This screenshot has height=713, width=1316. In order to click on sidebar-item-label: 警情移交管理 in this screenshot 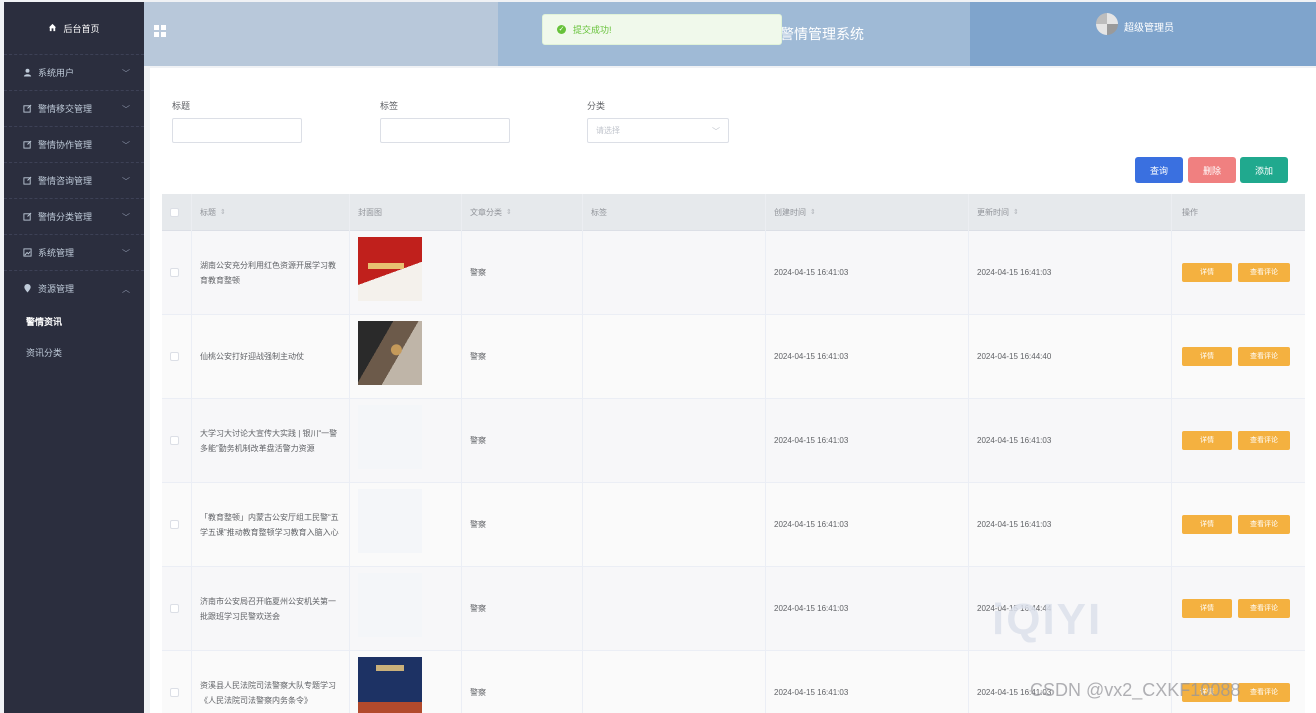, I will do `click(65, 109)`.